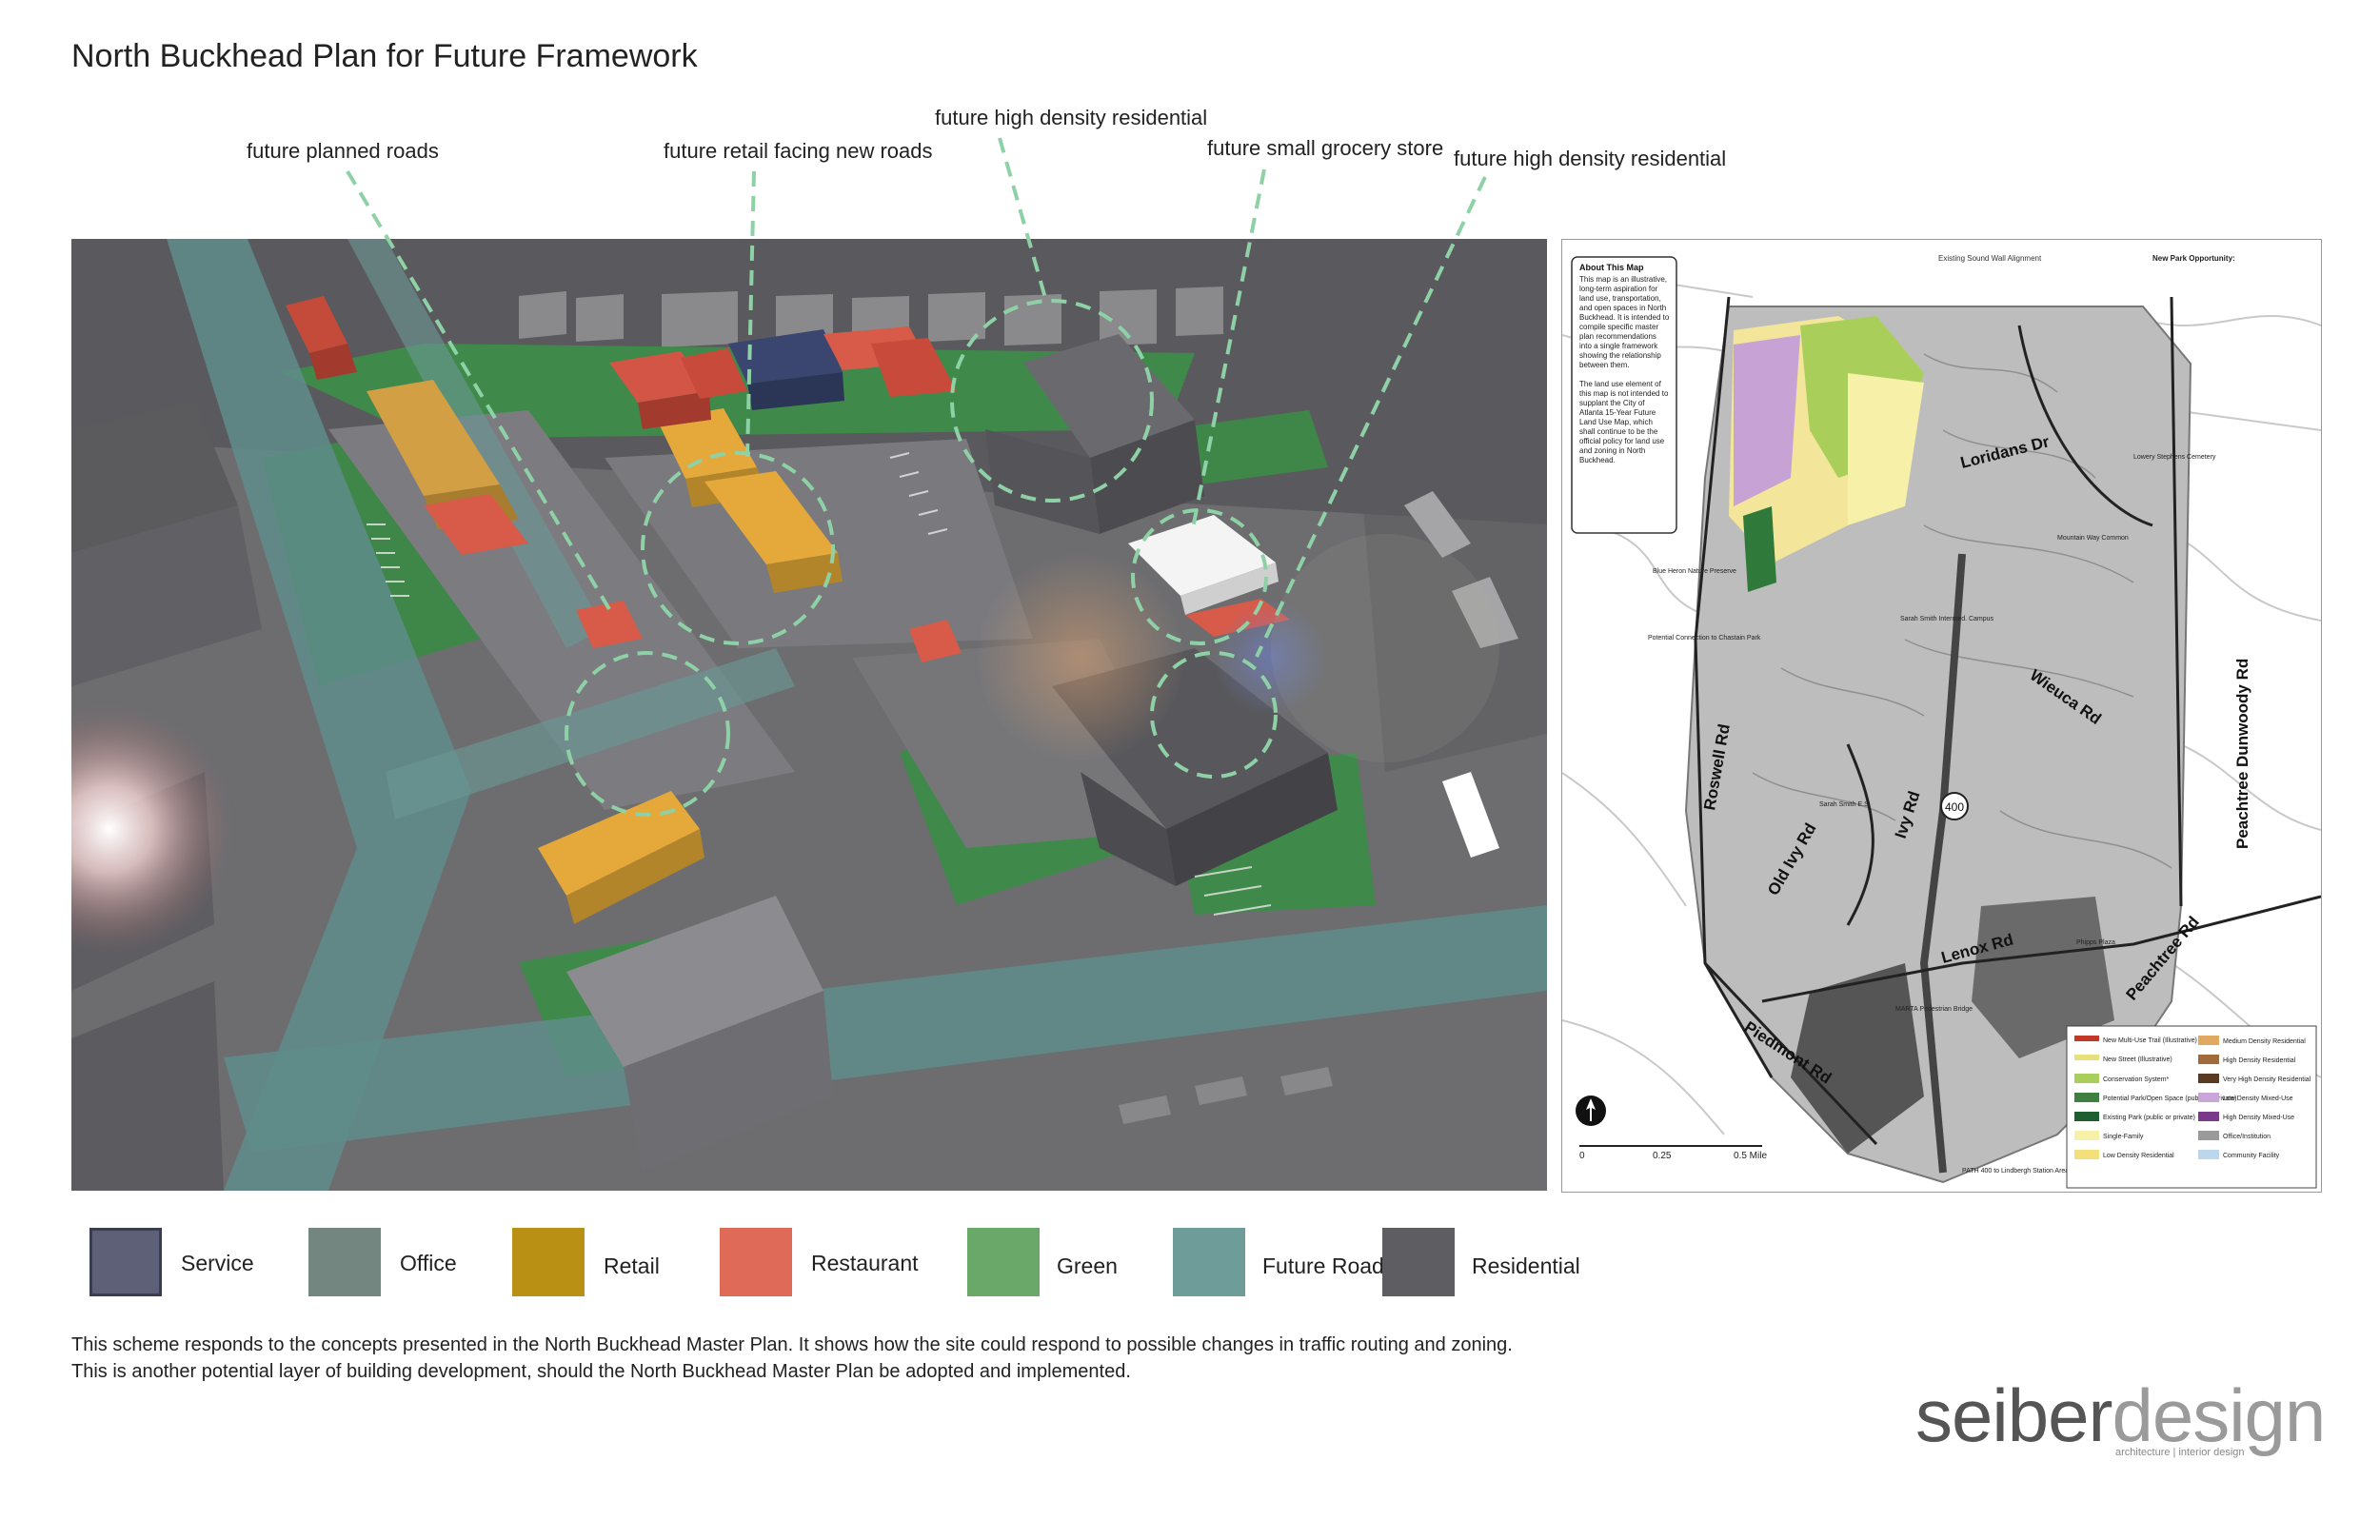 This screenshot has height=1540, width=2380. Describe the element at coordinates (1617, 412) in the screenshot. I see `svg-text: Atlanta 15-Year Future` at that location.